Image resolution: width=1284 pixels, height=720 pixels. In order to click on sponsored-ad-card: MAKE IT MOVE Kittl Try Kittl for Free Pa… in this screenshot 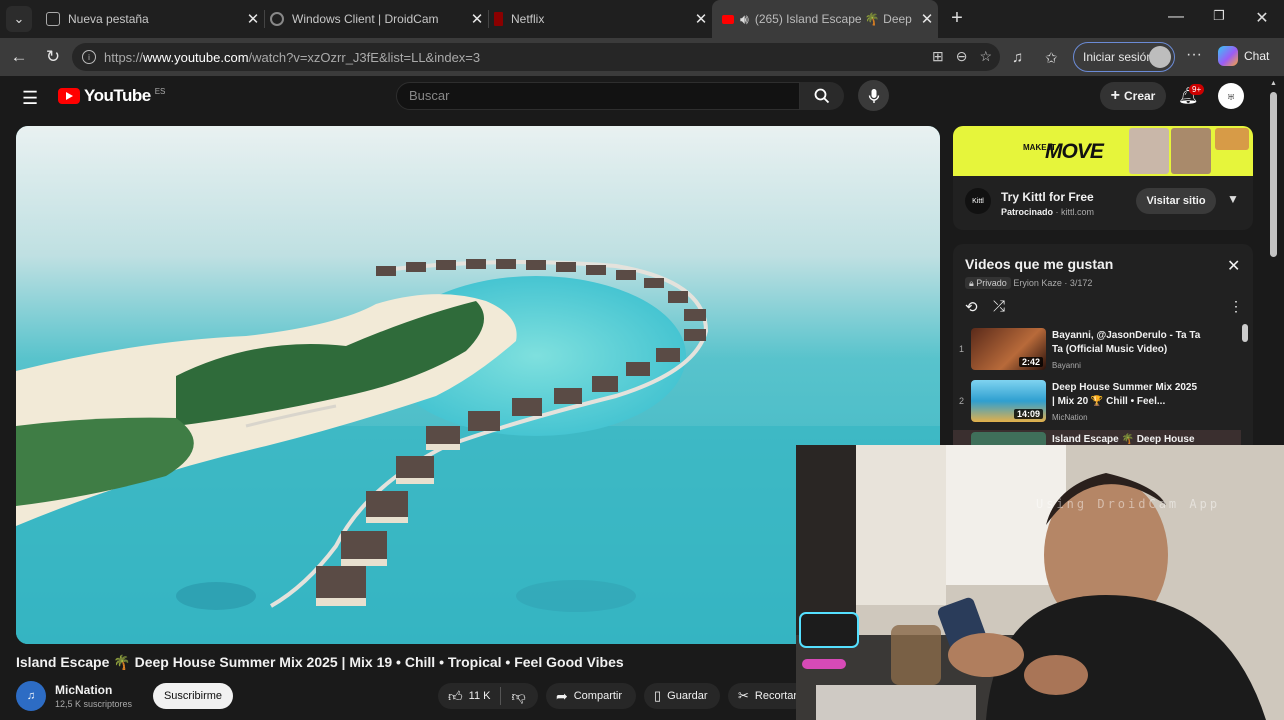, I will do `click(1103, 178)`.